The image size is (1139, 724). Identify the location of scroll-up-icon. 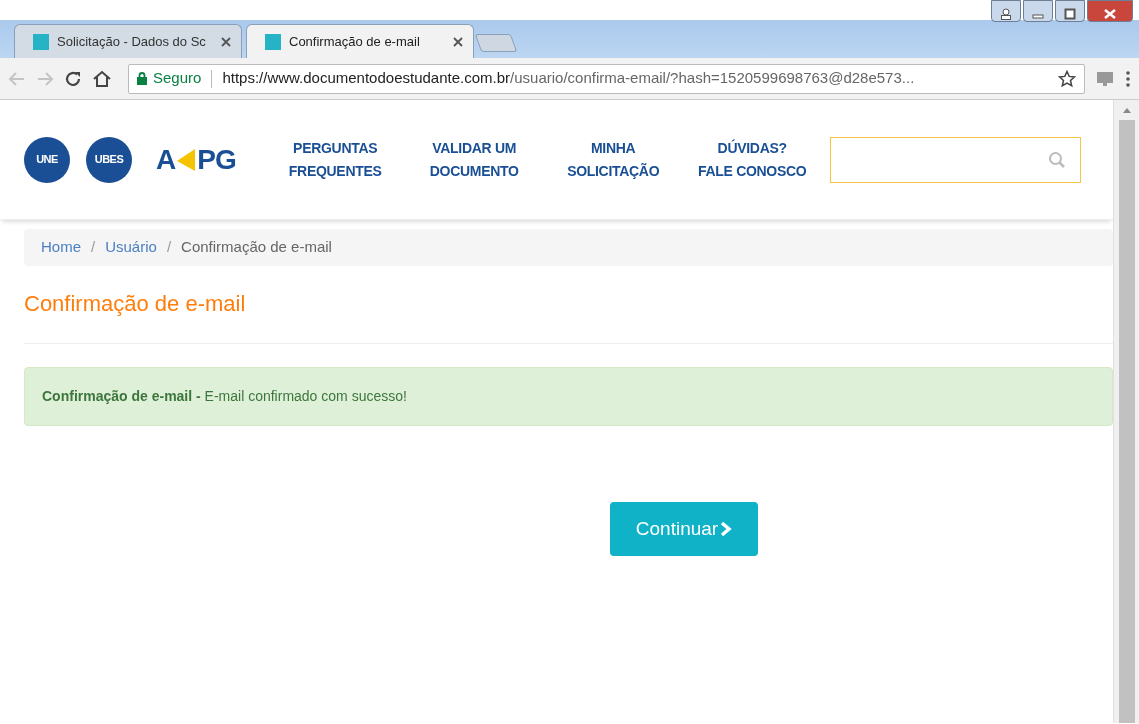
(1126, 110).